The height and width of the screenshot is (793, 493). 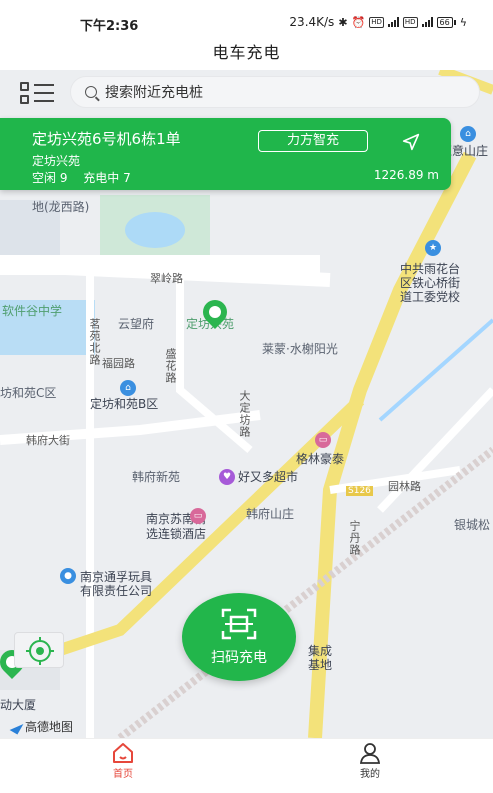 I want to click on status-icons: 23.4K/s ✱ ⏰ HD HD 66 ϟ, so click(x=378, y=22).